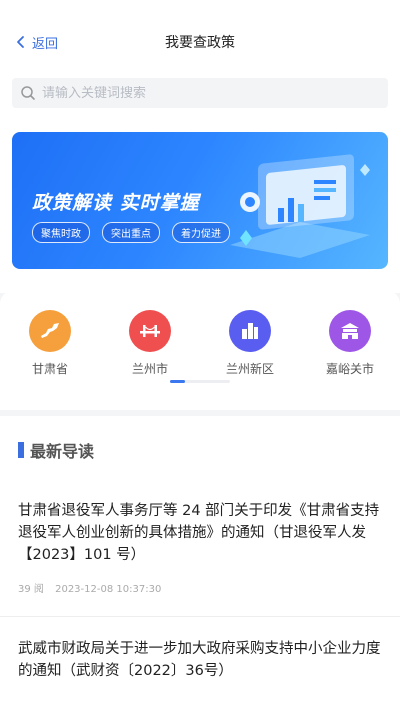 Image resolution: width=400 pixels, height=710 pixels. I want to click on category-pager, so click(200, 381).